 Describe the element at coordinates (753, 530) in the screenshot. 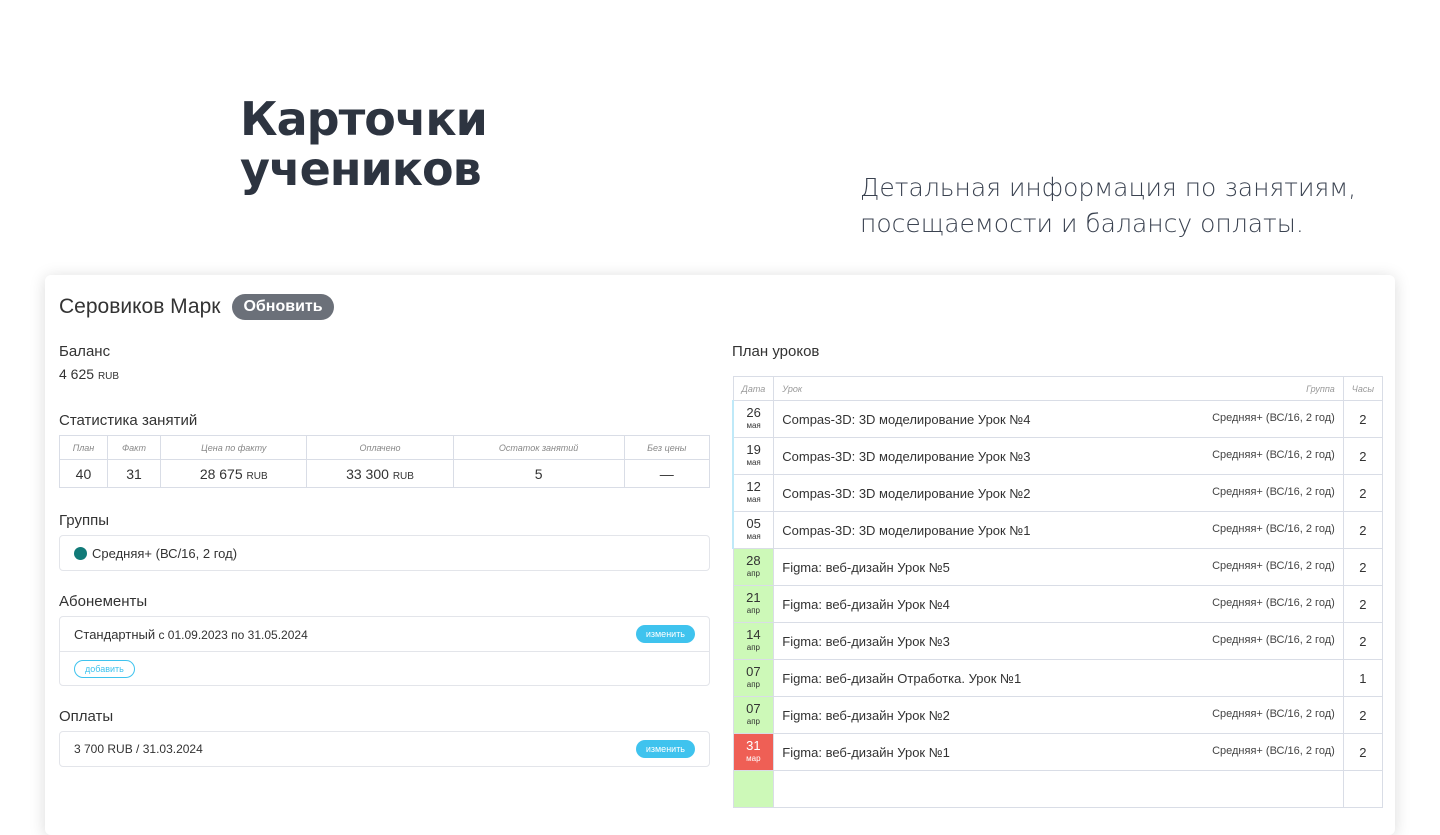

I see `date-cell: 05 мая` at that location.